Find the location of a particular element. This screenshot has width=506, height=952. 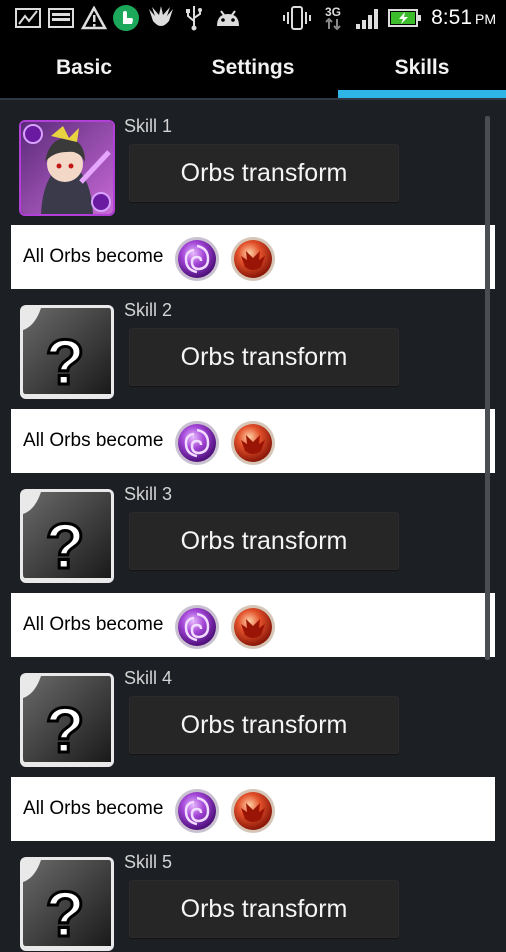

monster-portrait-icon is located at coordinates (67, 168).